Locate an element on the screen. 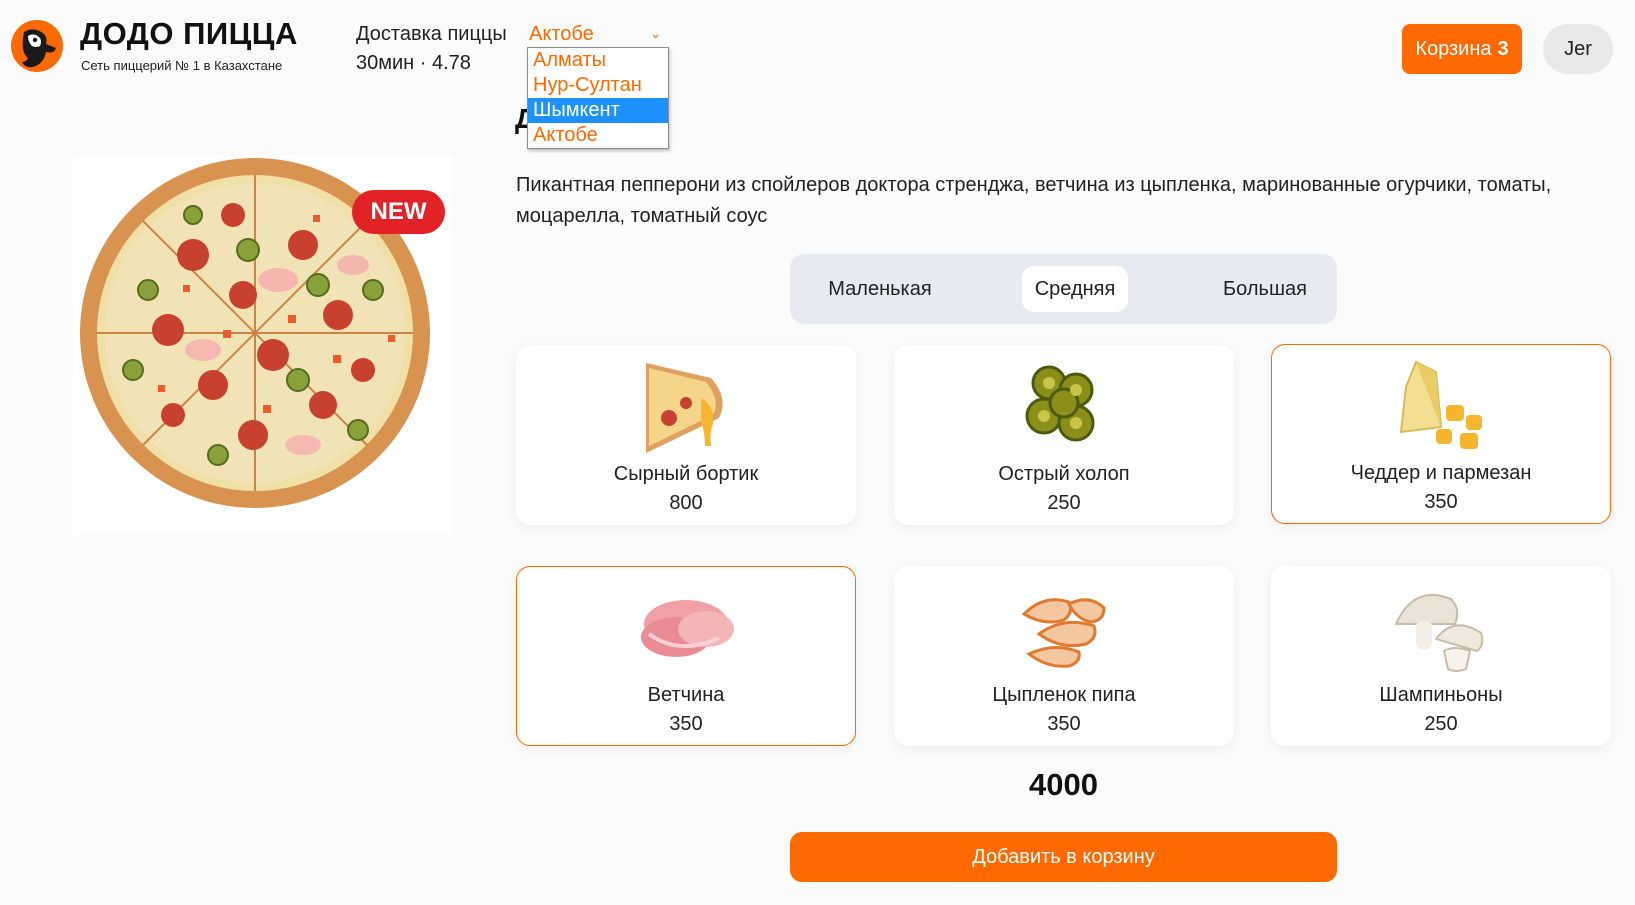 The image size is (1635, 905). topping-card-selected: Ветчина 350 is located at coordinates (686, 656).